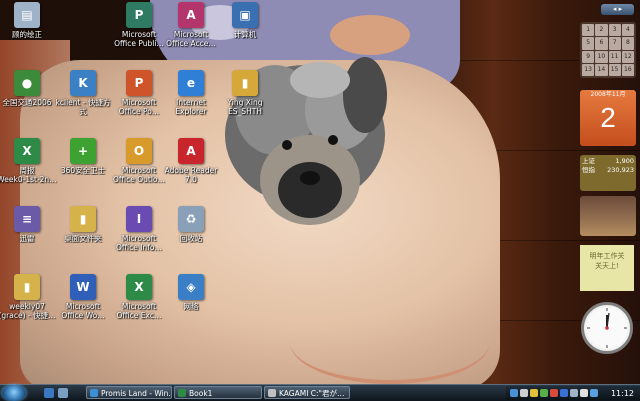  Describe the element at coordinates (245, 34) in the screenshot. I see `desktop-icon-label: 计算机` at that location.